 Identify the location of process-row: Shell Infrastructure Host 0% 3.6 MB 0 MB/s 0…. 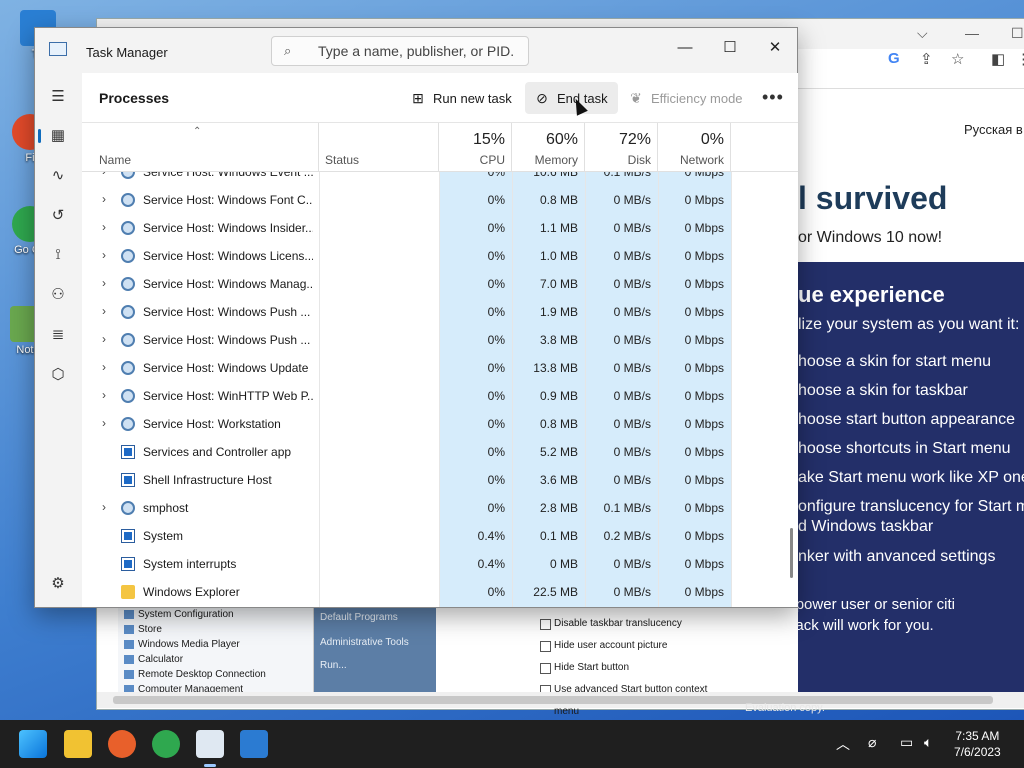
(440, 480).